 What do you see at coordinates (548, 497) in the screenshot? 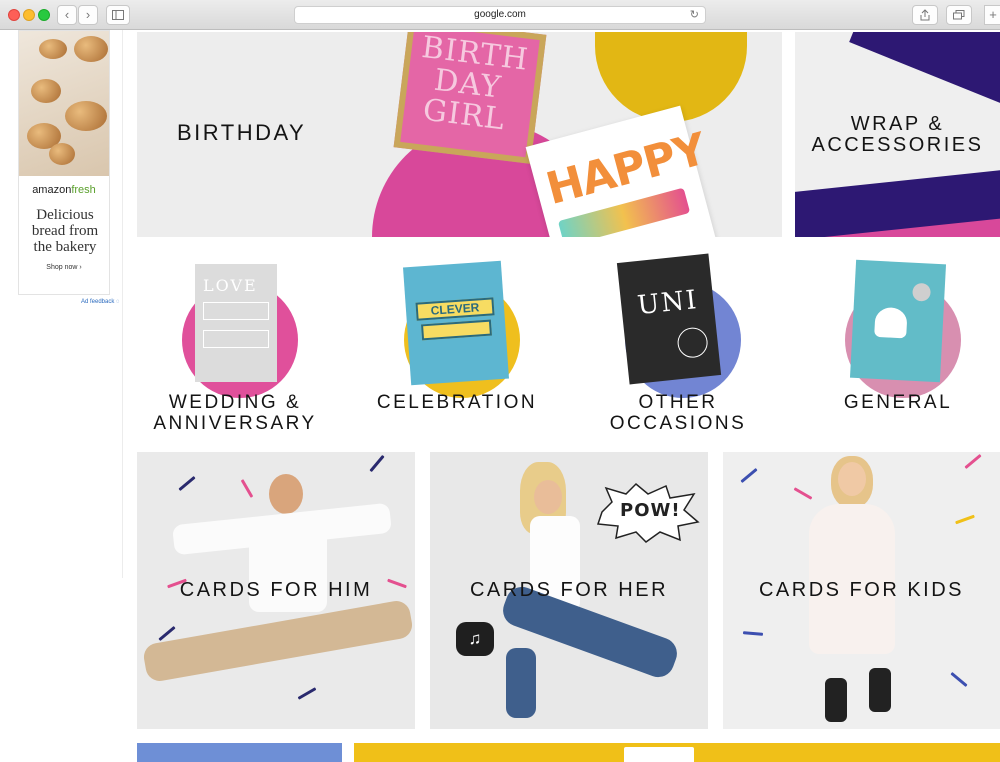
I see `woman-head` at bounding box center [548, 497].